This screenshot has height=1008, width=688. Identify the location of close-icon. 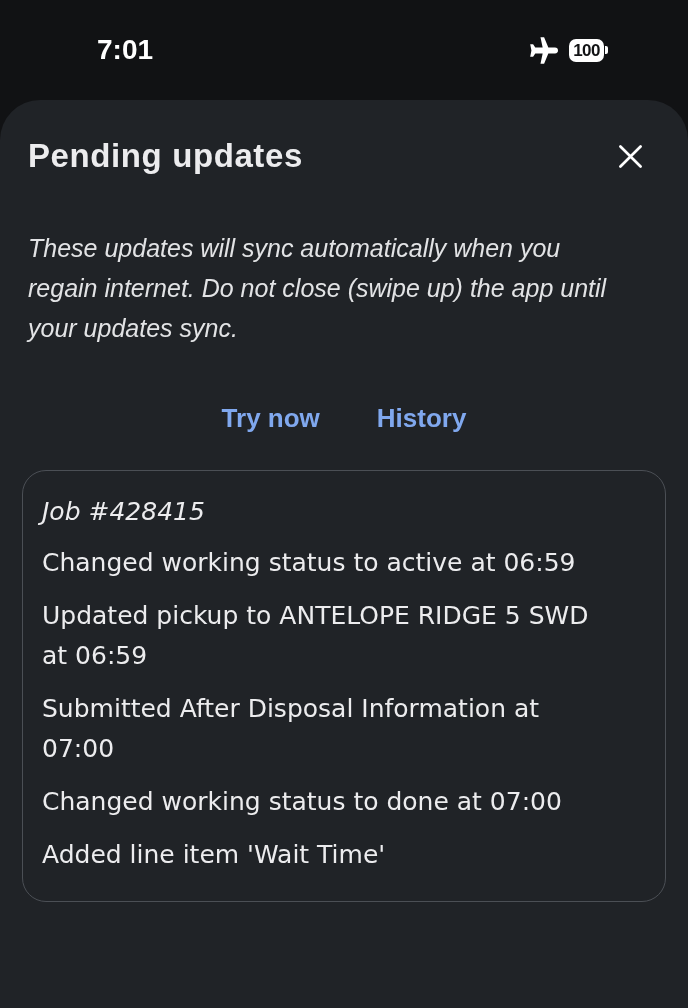
(630, 156).